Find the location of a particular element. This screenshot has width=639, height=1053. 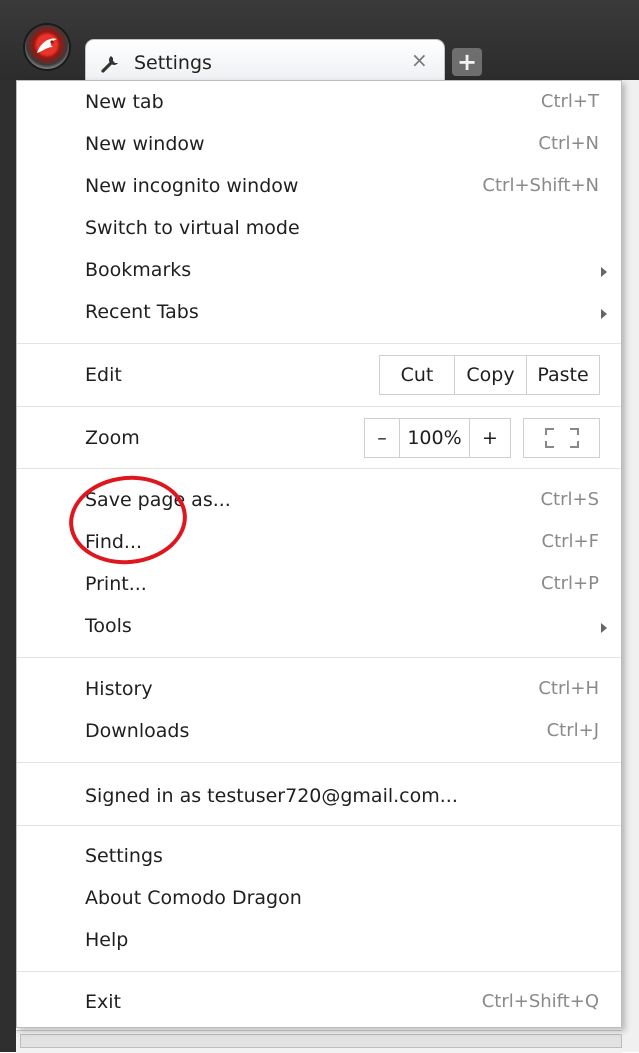

menu-item-label: Zoom is located at coordinates (112, 438).